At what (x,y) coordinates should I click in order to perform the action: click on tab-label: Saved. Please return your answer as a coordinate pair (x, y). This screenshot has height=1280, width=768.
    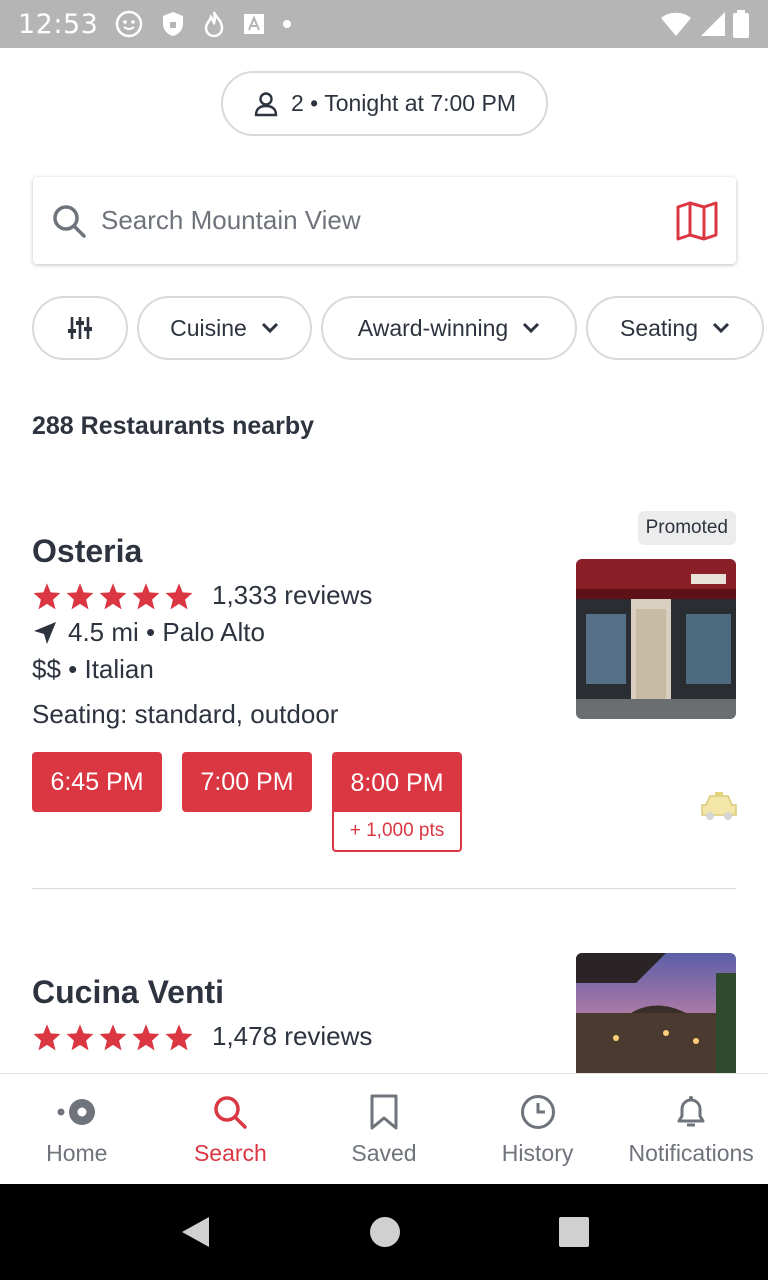
    Looking at the image, I should click on (384, 1153).